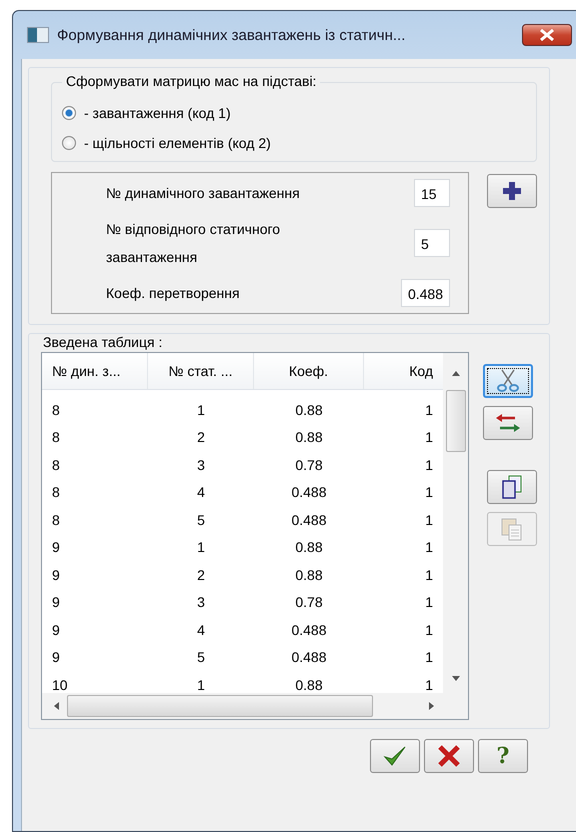  What do you see at coordinates (401, 371) in the screenshot?
I see `column-header: Код` at bounding box center [401, 371].